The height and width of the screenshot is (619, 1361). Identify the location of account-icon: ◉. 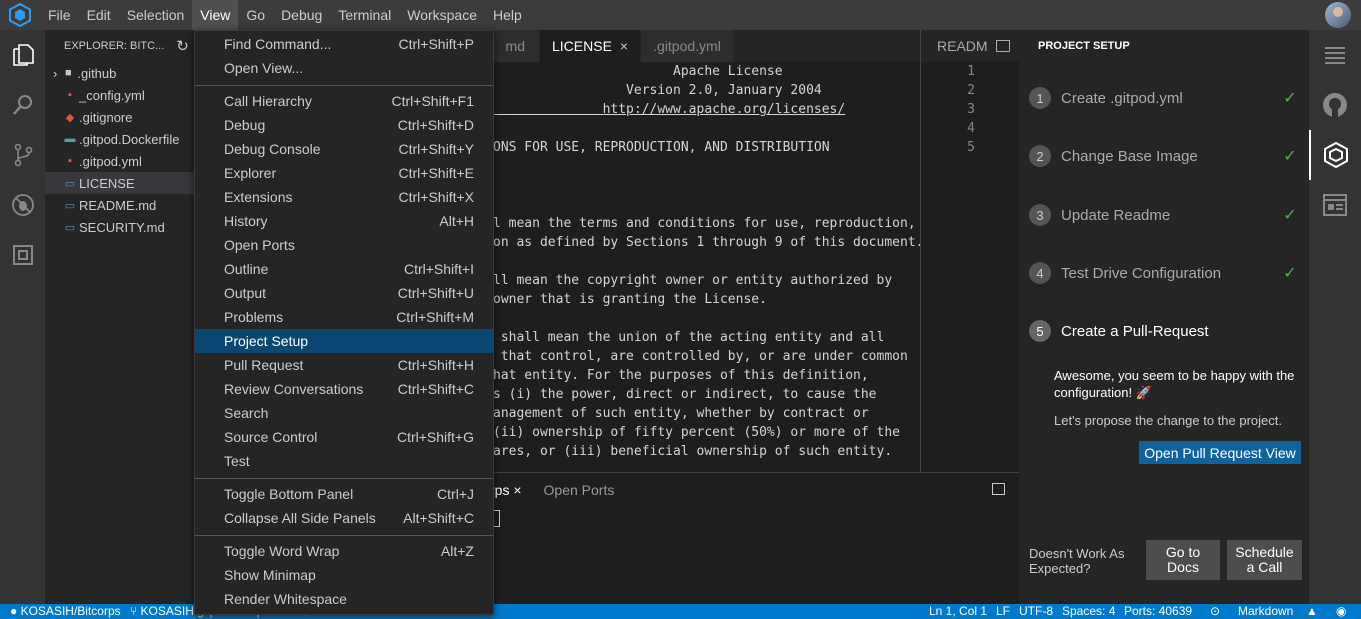
(1341, 611).